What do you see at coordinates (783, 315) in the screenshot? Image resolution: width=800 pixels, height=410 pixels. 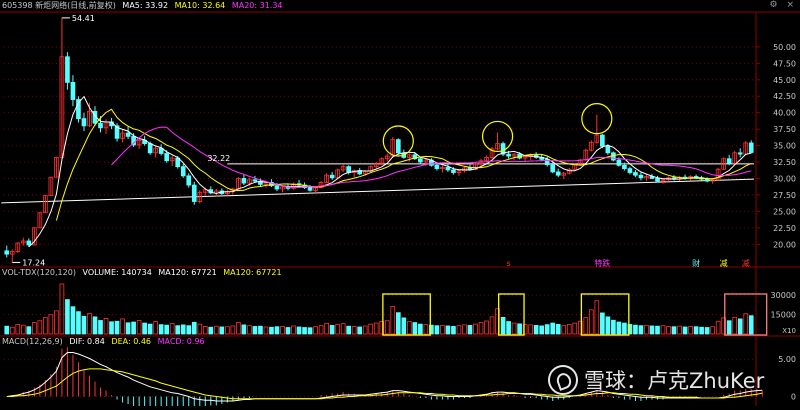 I see `volume-tick-label: 15000` at bounding box center [783, 315].